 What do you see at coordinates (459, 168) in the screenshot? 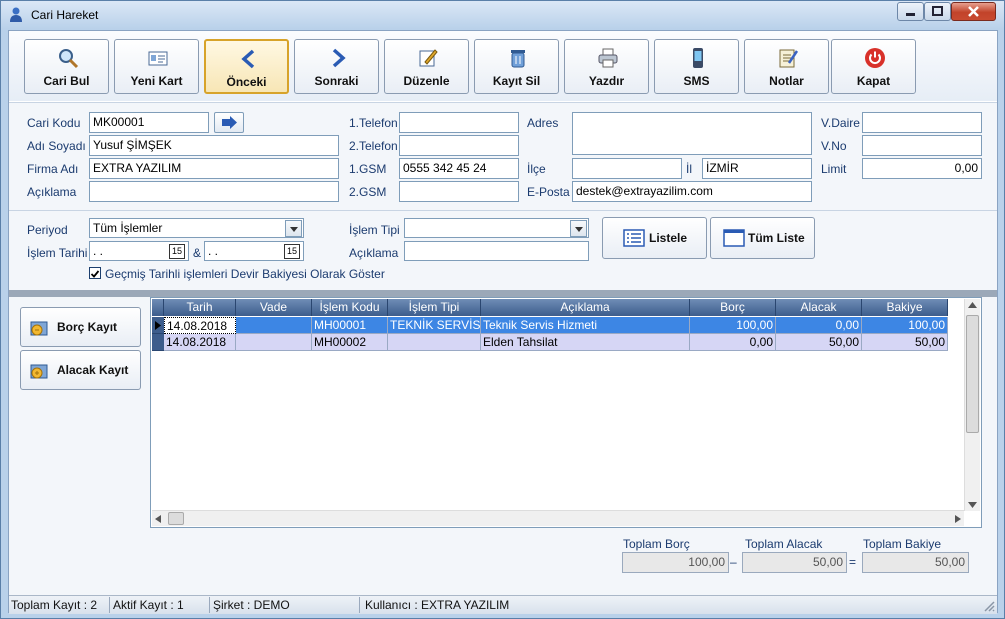
I see `gsm1-field: 0555 342 45 24` at bounding box center [459, 168].